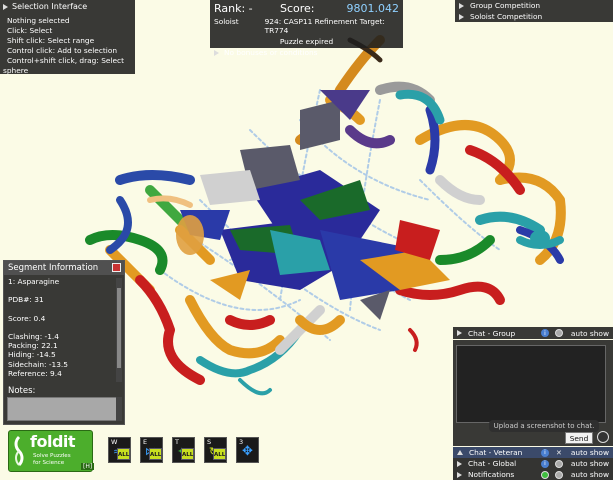 This screenshot has width=613, height=480. What do you see at coordinates (63, 409) in the screenshot?
I see `notes-field` at bounding box center [63, 409].